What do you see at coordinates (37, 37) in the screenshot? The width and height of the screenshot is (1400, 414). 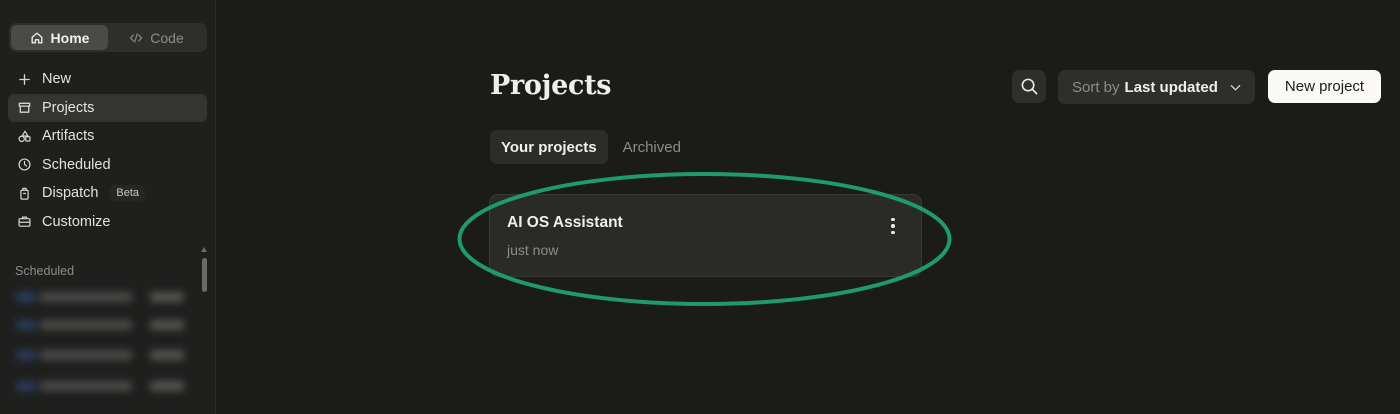 I see `home-icon` at bounding box center [37, 37].